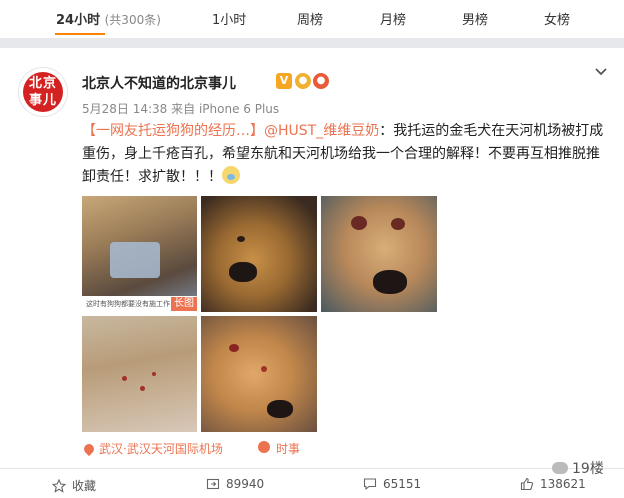  What do you see at coordinates (184, 304) in the screenshot?
I see `long-image-badge: 长图` at bounding box center [184, 304].